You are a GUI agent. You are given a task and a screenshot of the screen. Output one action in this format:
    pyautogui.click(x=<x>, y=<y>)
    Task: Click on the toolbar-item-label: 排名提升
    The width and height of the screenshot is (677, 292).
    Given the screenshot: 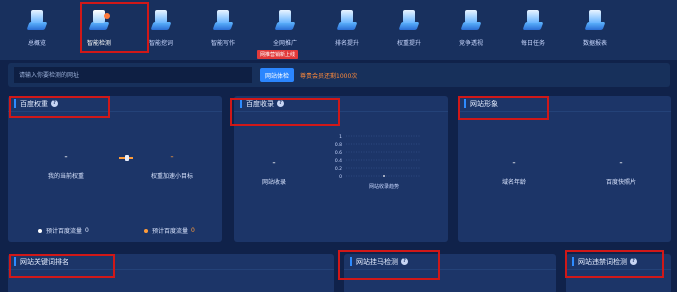 What is the action you would take?
    pyautogui.click(x=346, y=43)
    